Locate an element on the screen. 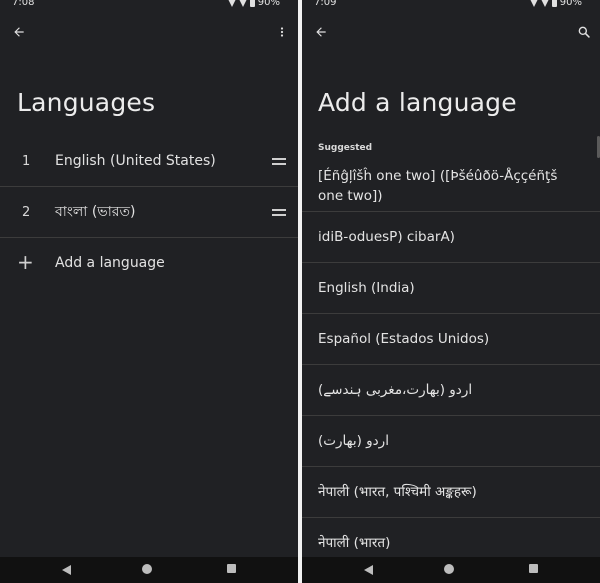 Image resolution: width=600 pixels, height=583 pixels. language-option-label: English (India) is located at coordinates (366, 288).